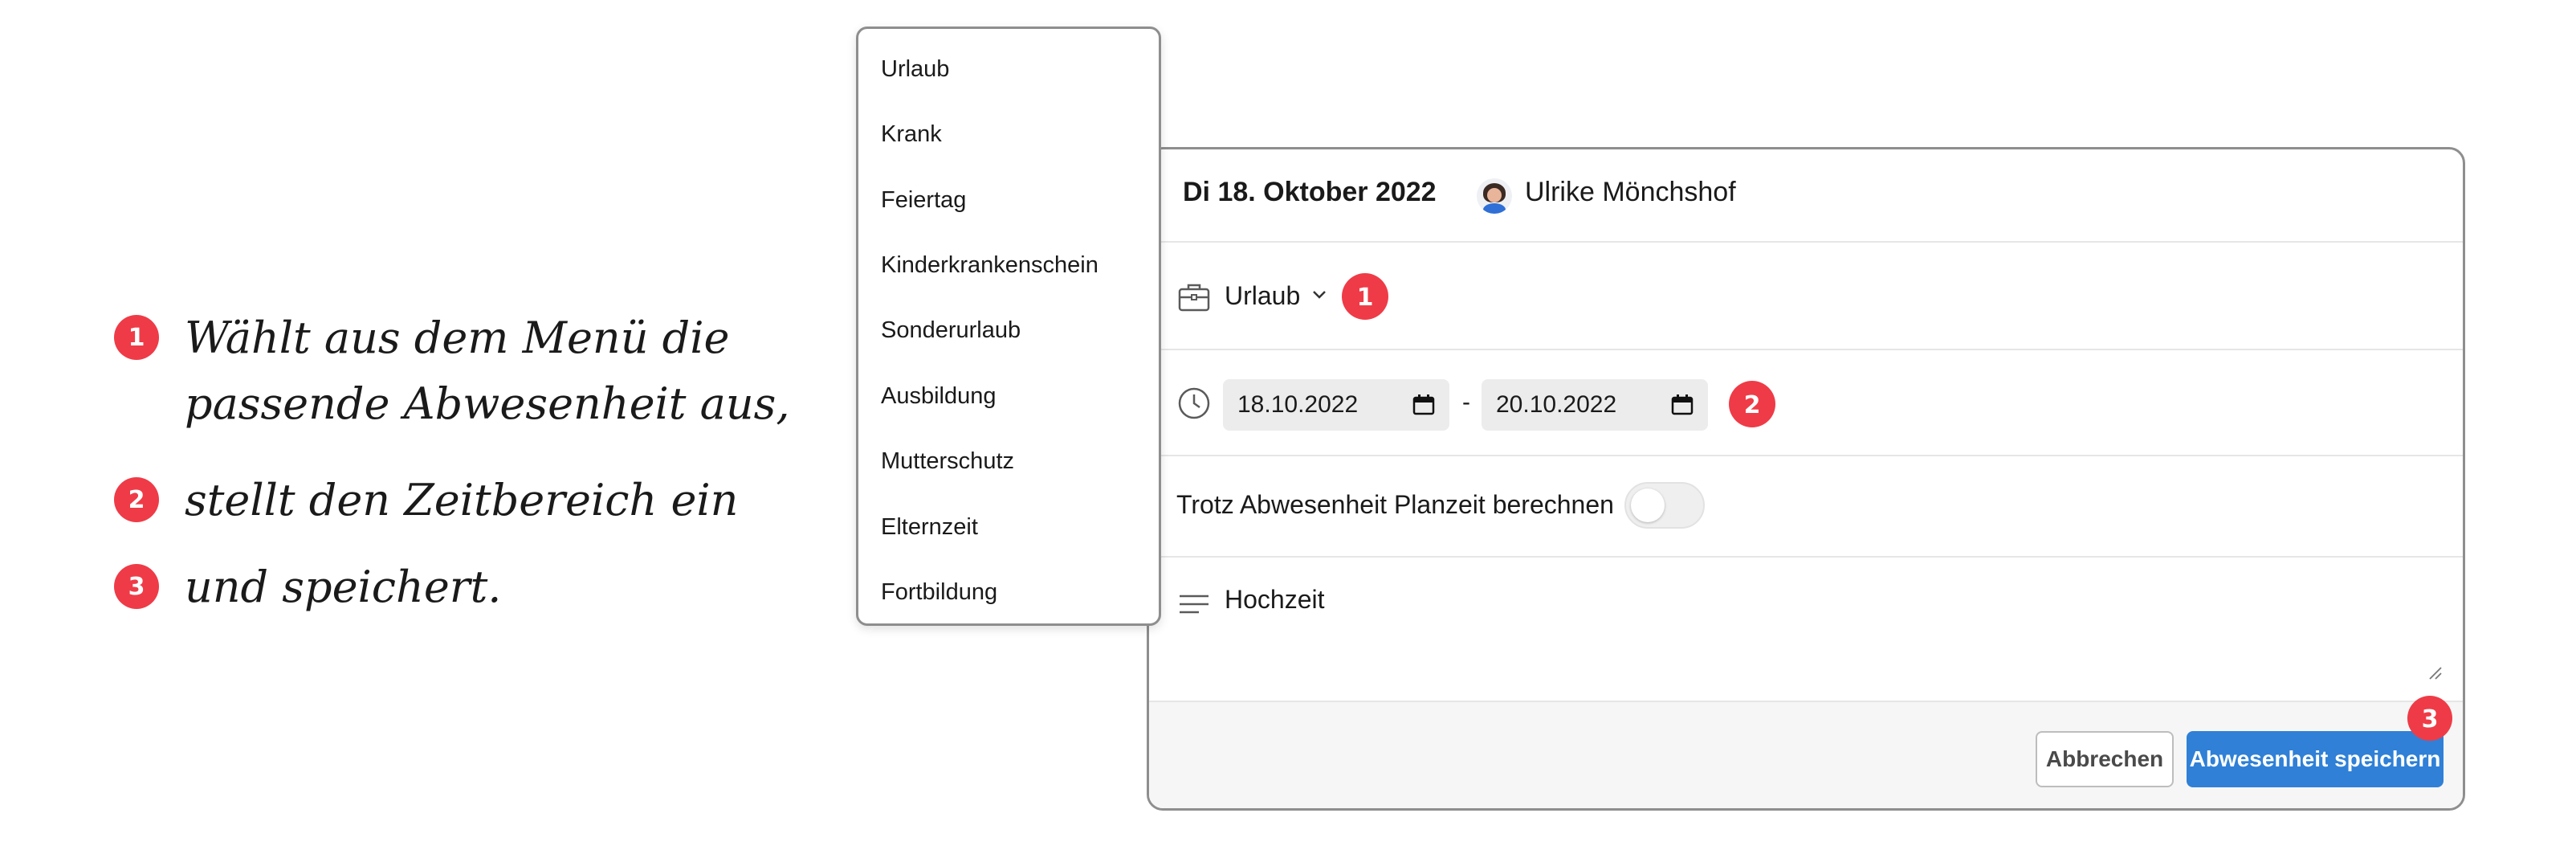 The height and width of the screenshot is (850, 2576). I want to click on step-1-badge: 1, so click(1365, 296).